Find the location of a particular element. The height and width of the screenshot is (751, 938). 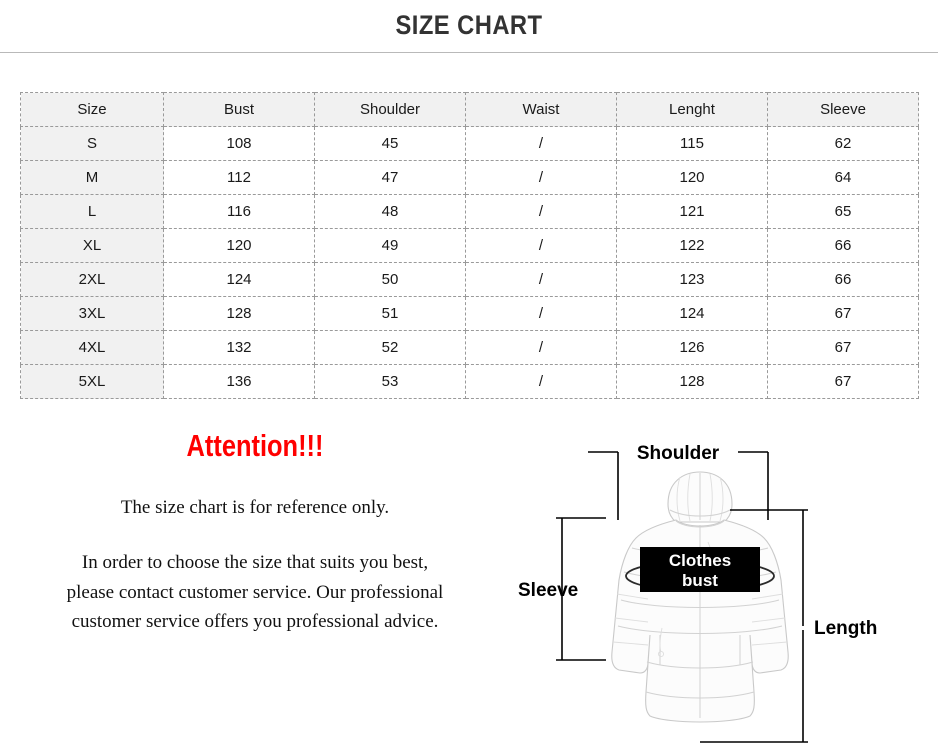

cell-shoulder: 47 is located at coordinates (390, 177).